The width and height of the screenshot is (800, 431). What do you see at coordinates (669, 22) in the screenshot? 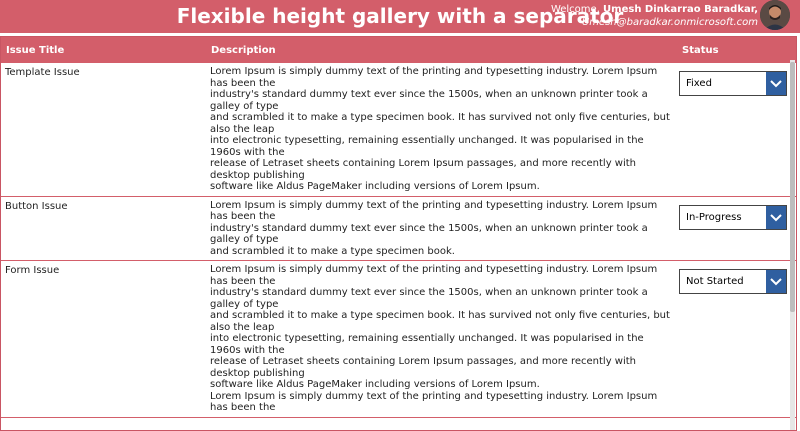
I see `user-email: Umesh@baradkar.onmicrosoft.com` at bounding box center [669, 22].